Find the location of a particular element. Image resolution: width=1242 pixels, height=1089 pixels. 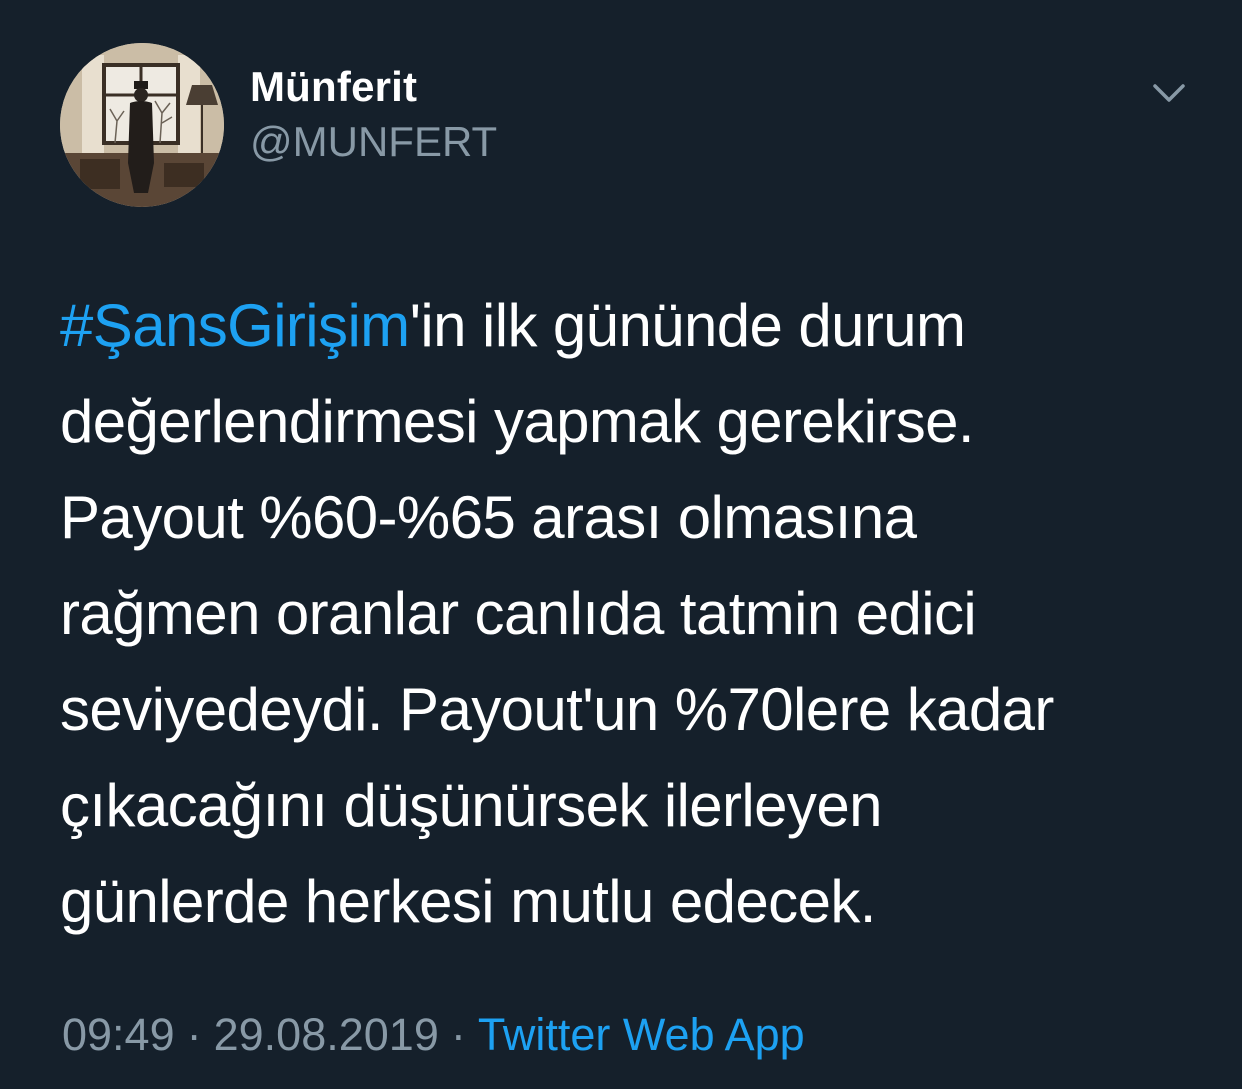

tweet-meta: 09:49 · 29.08.2019 · Twitter Web App is located at coordinates (433, 1035).